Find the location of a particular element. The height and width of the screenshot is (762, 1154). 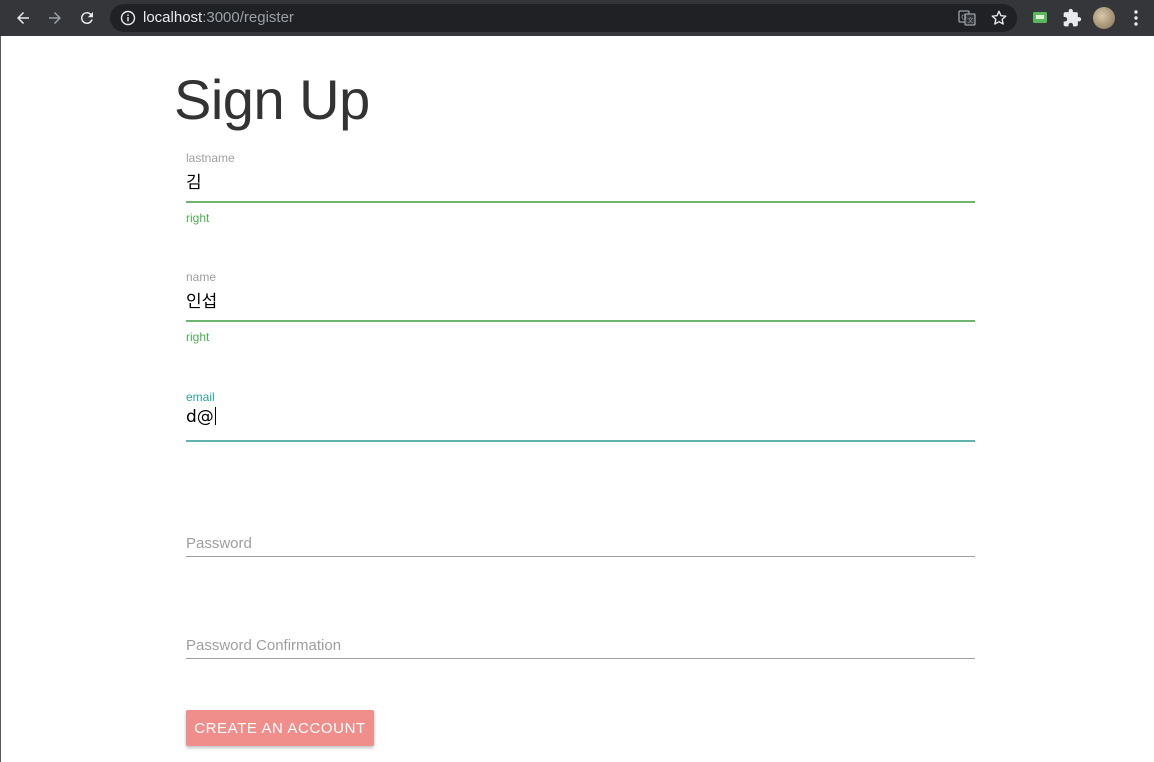

email-underline is located at coordinates (580, 441).